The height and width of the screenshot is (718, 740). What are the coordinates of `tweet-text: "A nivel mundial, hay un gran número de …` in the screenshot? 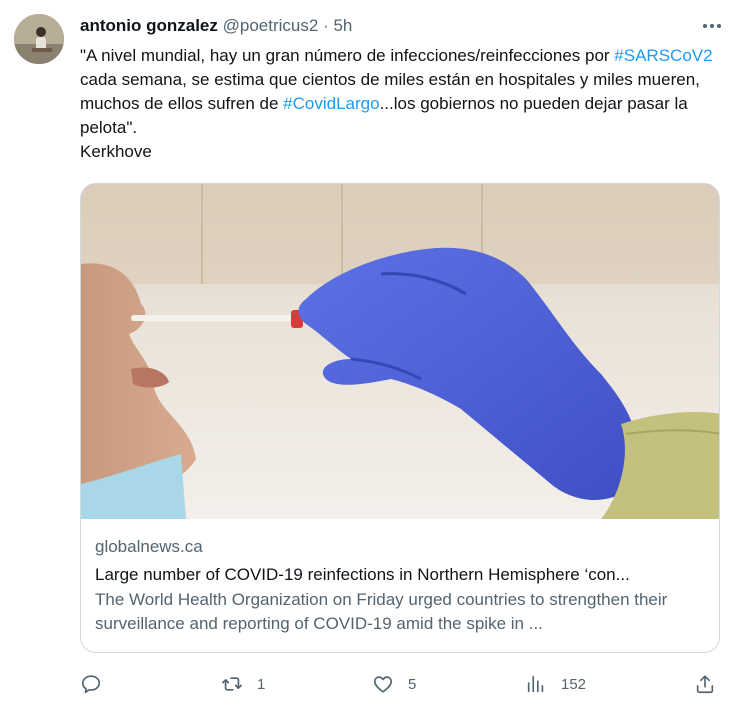 It's located at (400, 104).